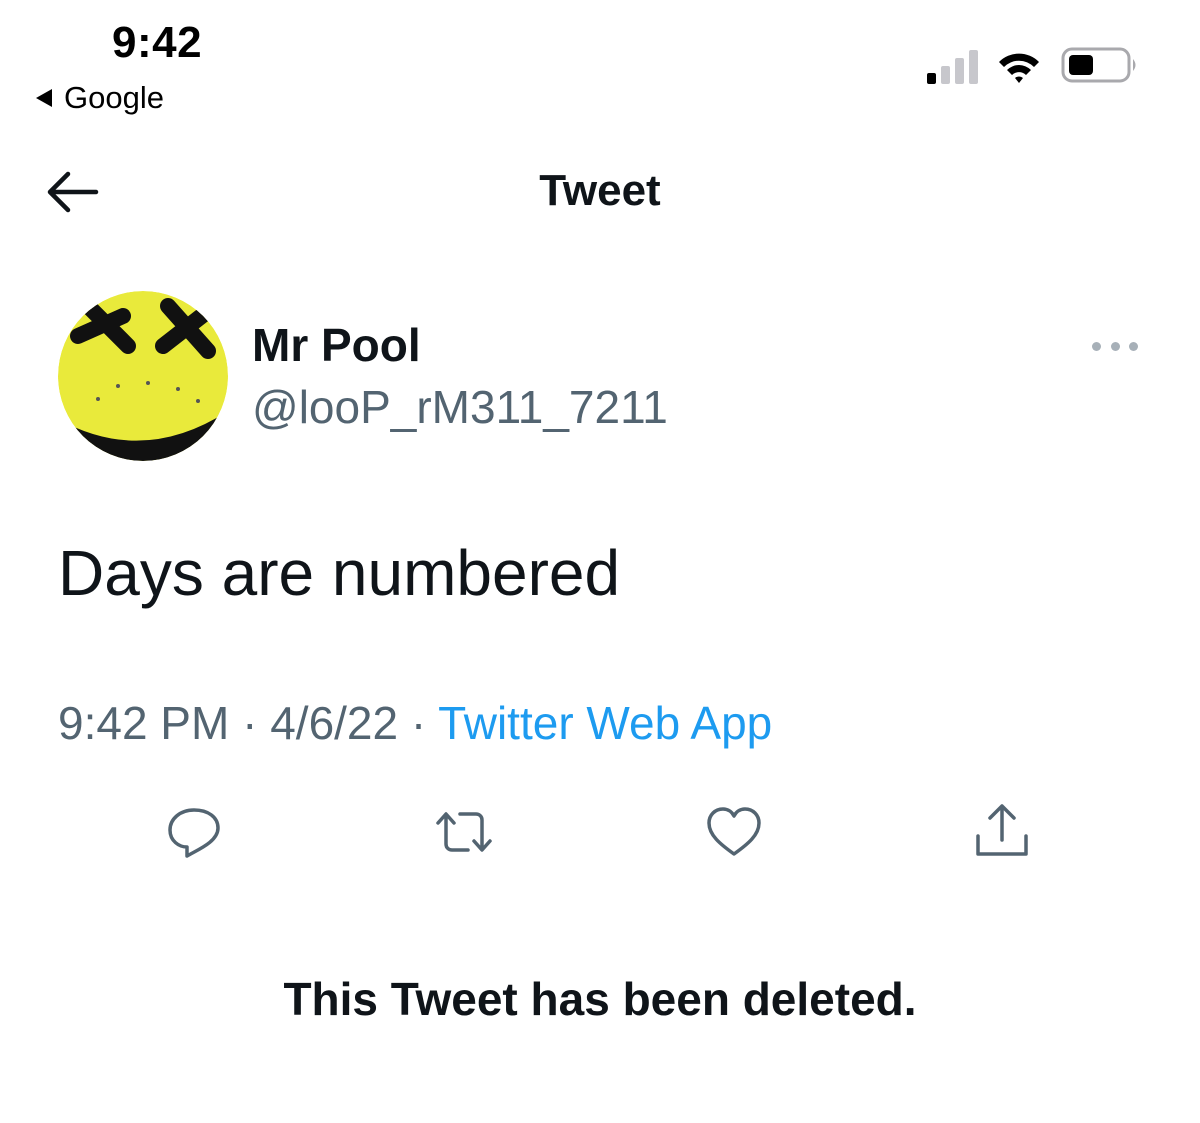 This screenshot has width=1200, height=1123. What do you see at coordinates (1115, 346) in the screenshot?
I see `more-options-icon` at bounding box center [1115, 346].